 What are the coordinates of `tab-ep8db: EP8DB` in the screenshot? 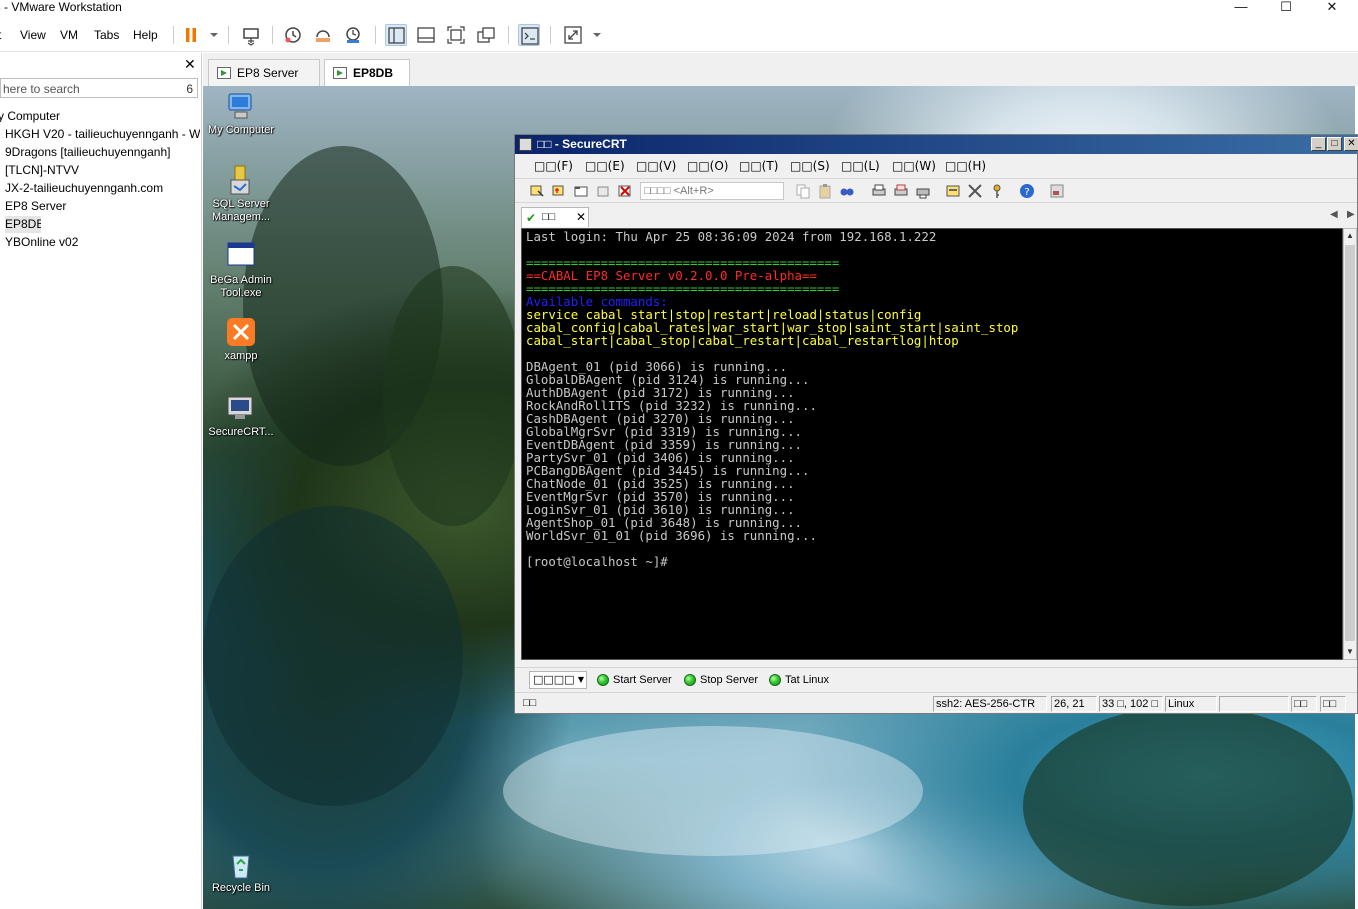 It's located at (367, 72).